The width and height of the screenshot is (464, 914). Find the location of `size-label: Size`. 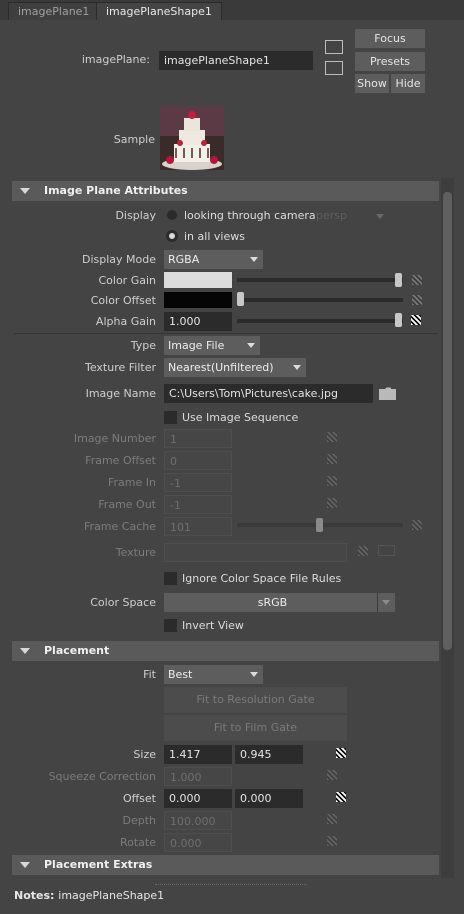

size-label: Size is located at coordinates (144, 754).